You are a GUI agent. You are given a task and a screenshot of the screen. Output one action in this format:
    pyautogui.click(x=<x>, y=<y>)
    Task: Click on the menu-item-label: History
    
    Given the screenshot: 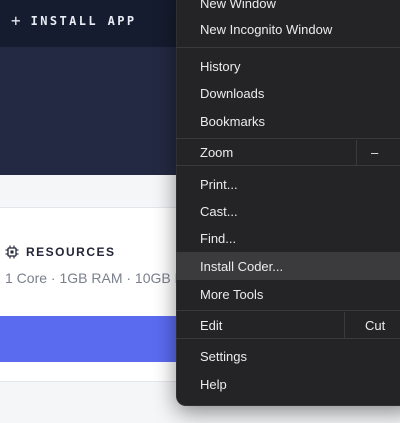 What is the action you would take?
    pyautogui.click(x=220, y=66)
    